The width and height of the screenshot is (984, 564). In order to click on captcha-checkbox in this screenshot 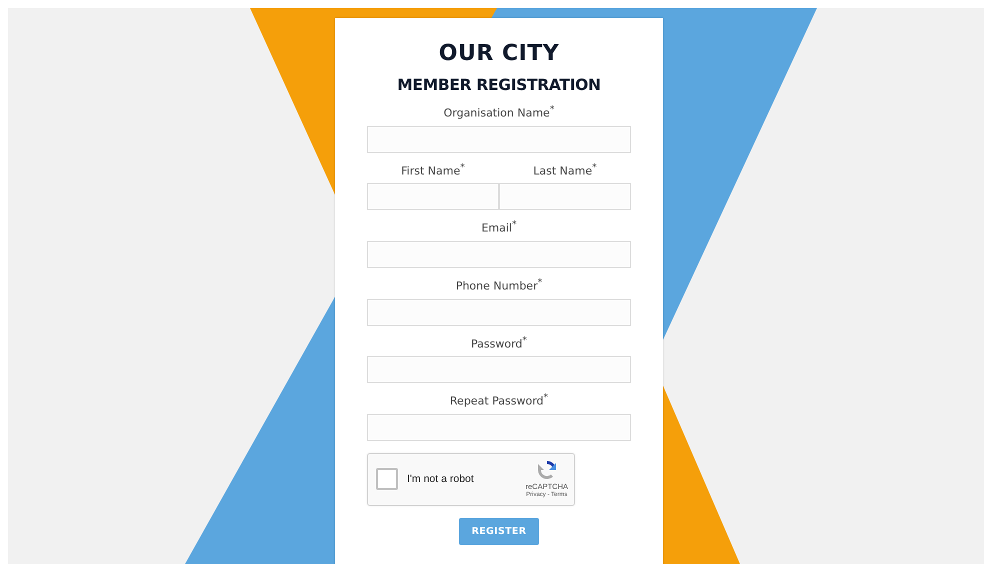, I will do `click(387, 479)`.